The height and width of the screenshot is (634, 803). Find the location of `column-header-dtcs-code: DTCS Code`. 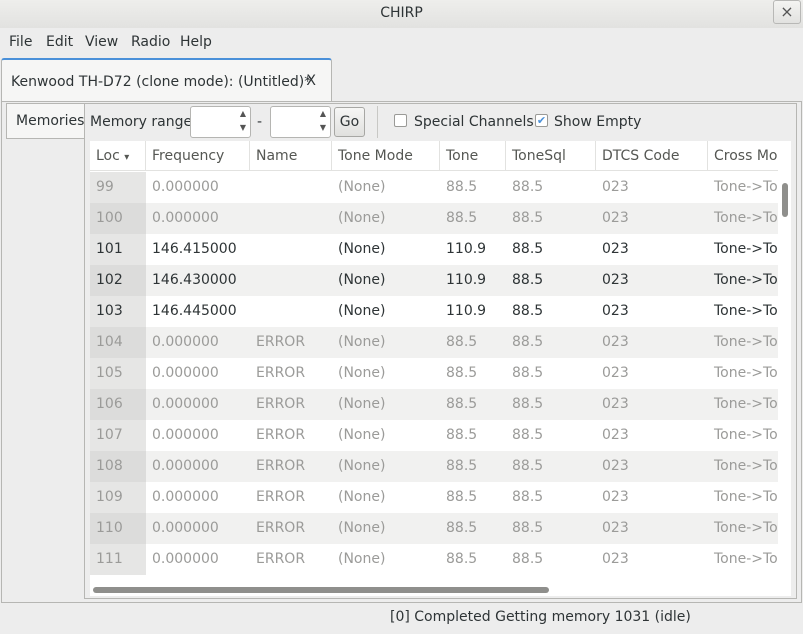

column-header-dtcs-code: DTCS Code is located at coordinates (652, 156).